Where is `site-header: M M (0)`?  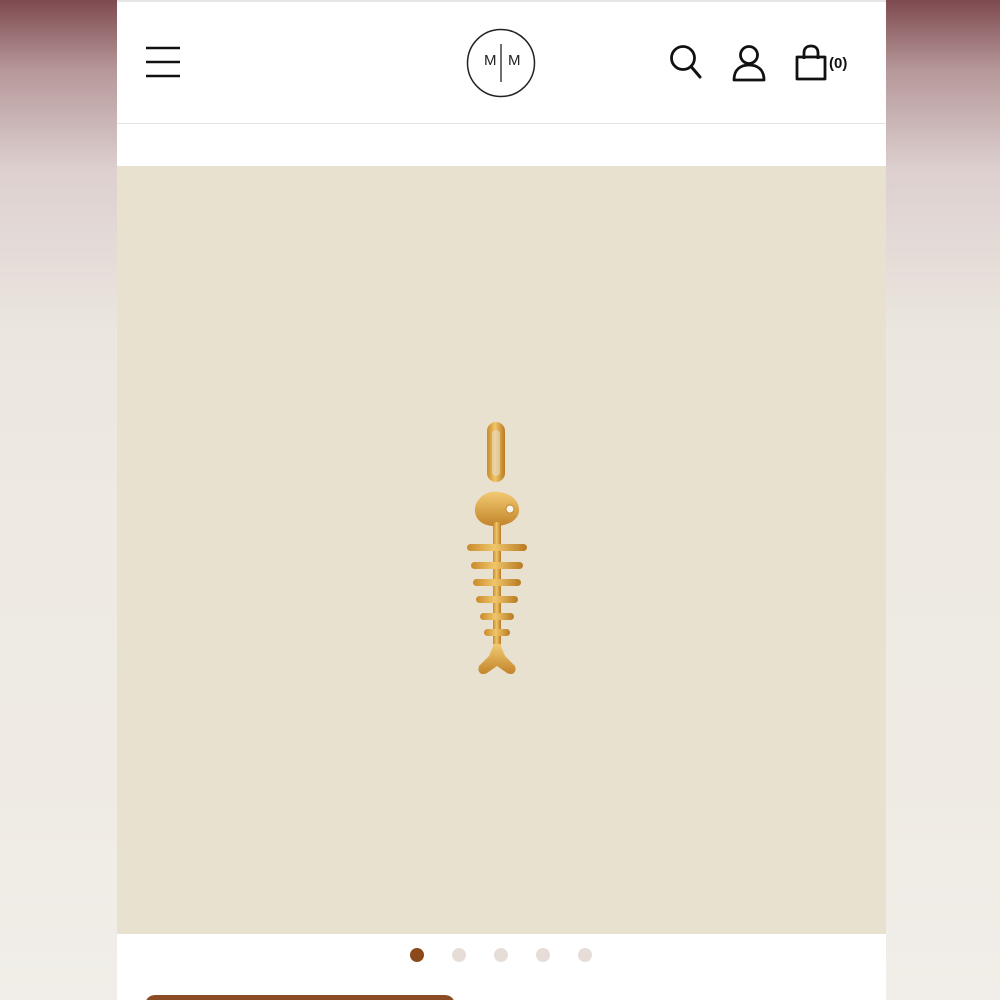 site-header: M M (0) is located at coordinates (501, 63).